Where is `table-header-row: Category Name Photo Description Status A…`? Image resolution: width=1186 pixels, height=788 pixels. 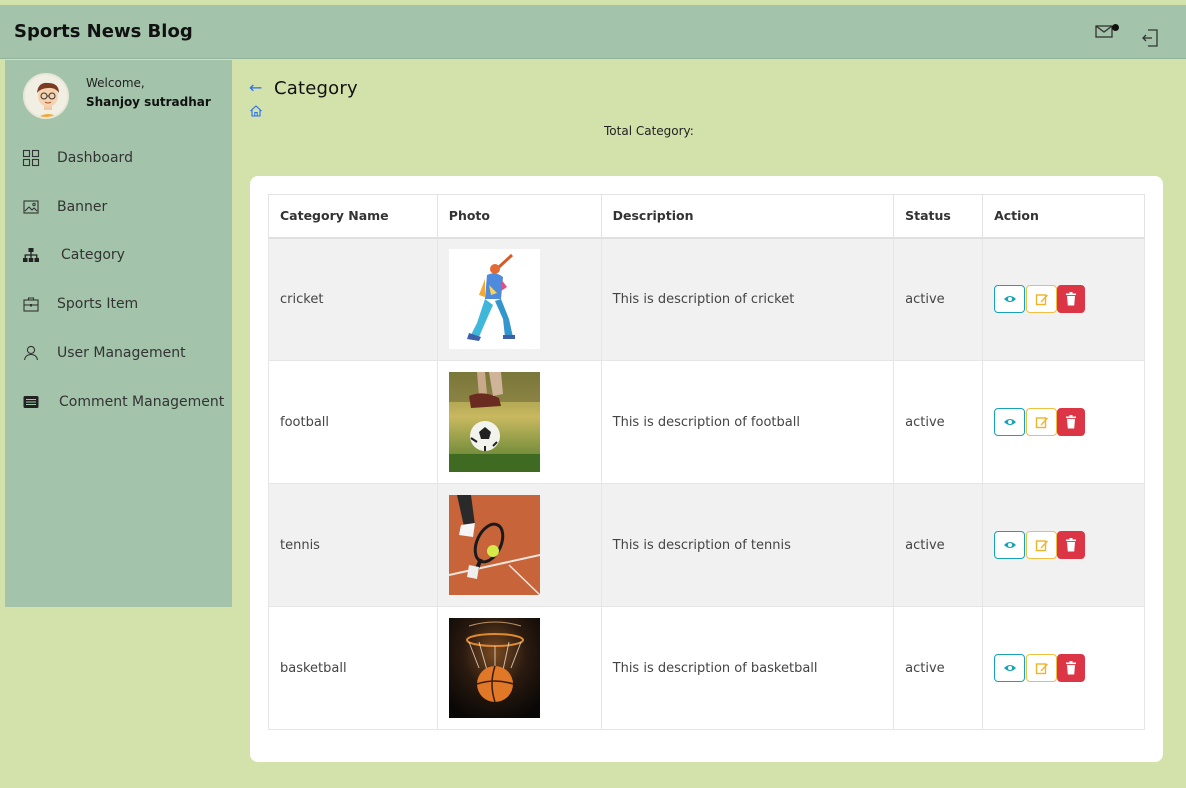
table-header-row: Category Name Photo Description Status A… is located at coordinates (706, 216).